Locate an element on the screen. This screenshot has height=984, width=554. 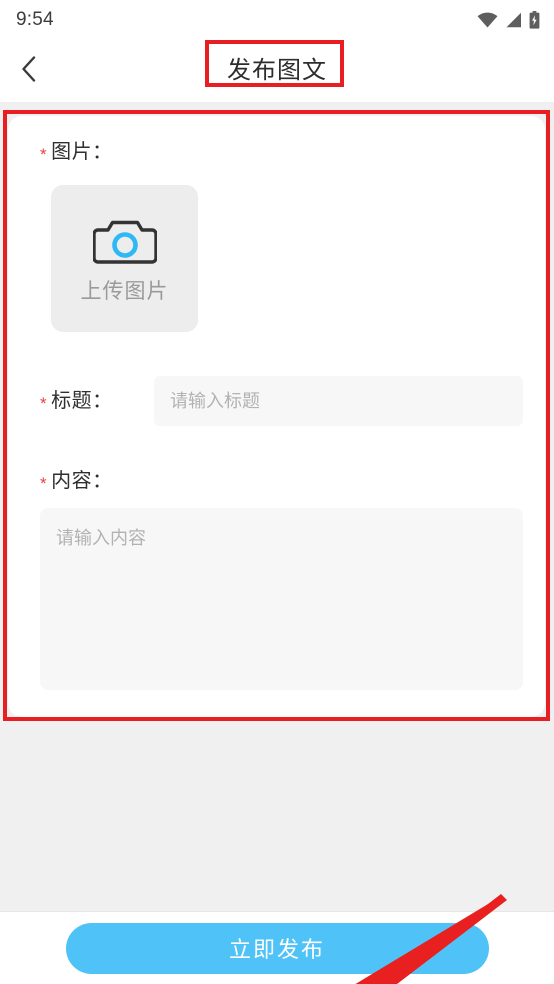
upload-image-button: 上传图片 is located at coordinates (124, 258).